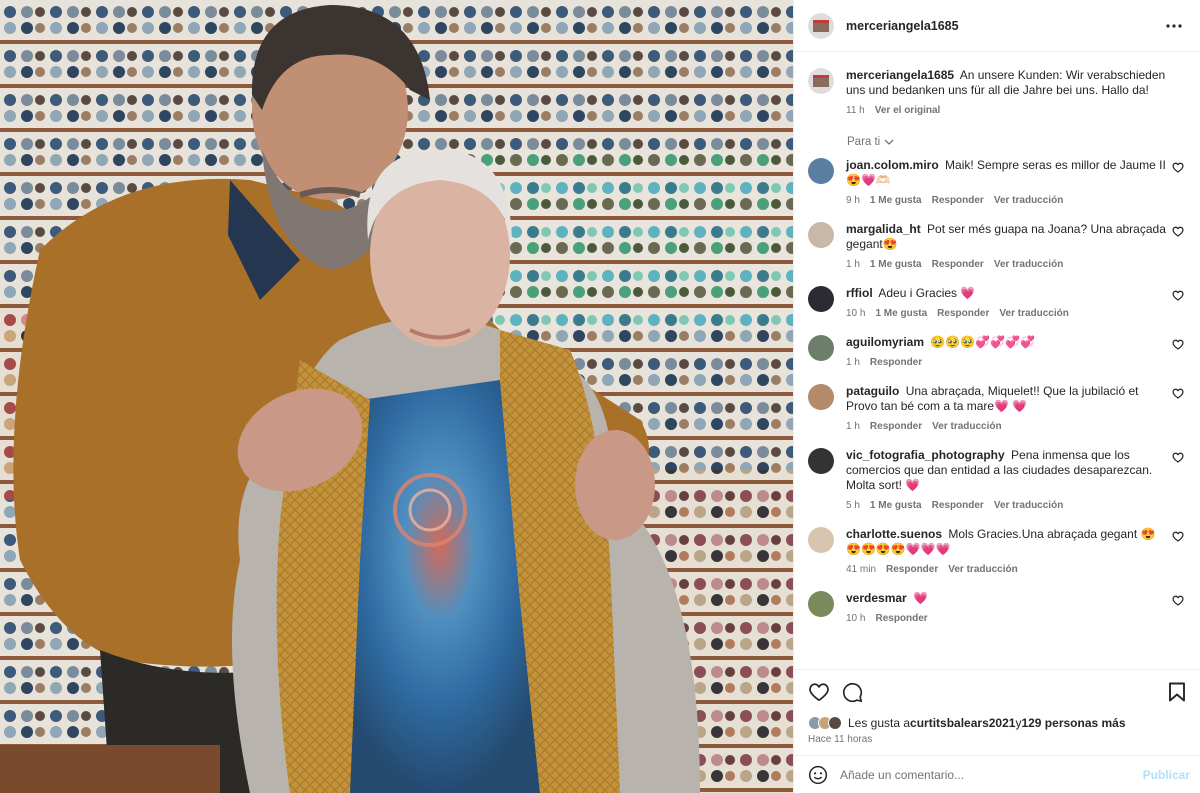 The image size is (1200, 793). Describe the element at coordinates (859, 293) in the screenshot. I see `comment-username: rffiol` at that location.